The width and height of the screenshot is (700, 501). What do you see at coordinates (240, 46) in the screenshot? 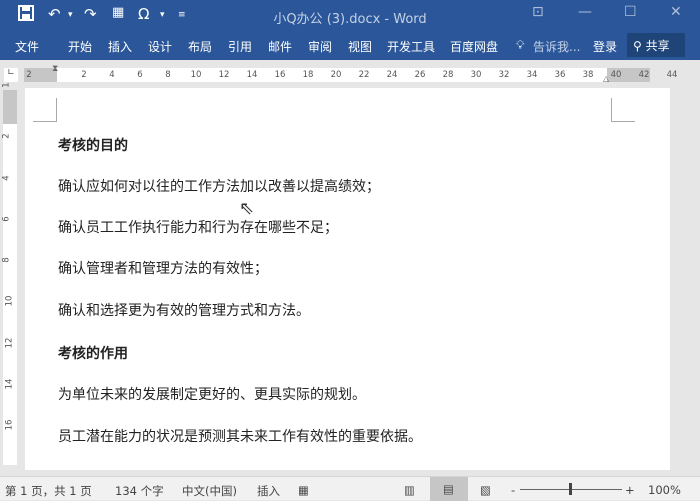
I see `tab-references: 引用` at bounding box center [240, 46].